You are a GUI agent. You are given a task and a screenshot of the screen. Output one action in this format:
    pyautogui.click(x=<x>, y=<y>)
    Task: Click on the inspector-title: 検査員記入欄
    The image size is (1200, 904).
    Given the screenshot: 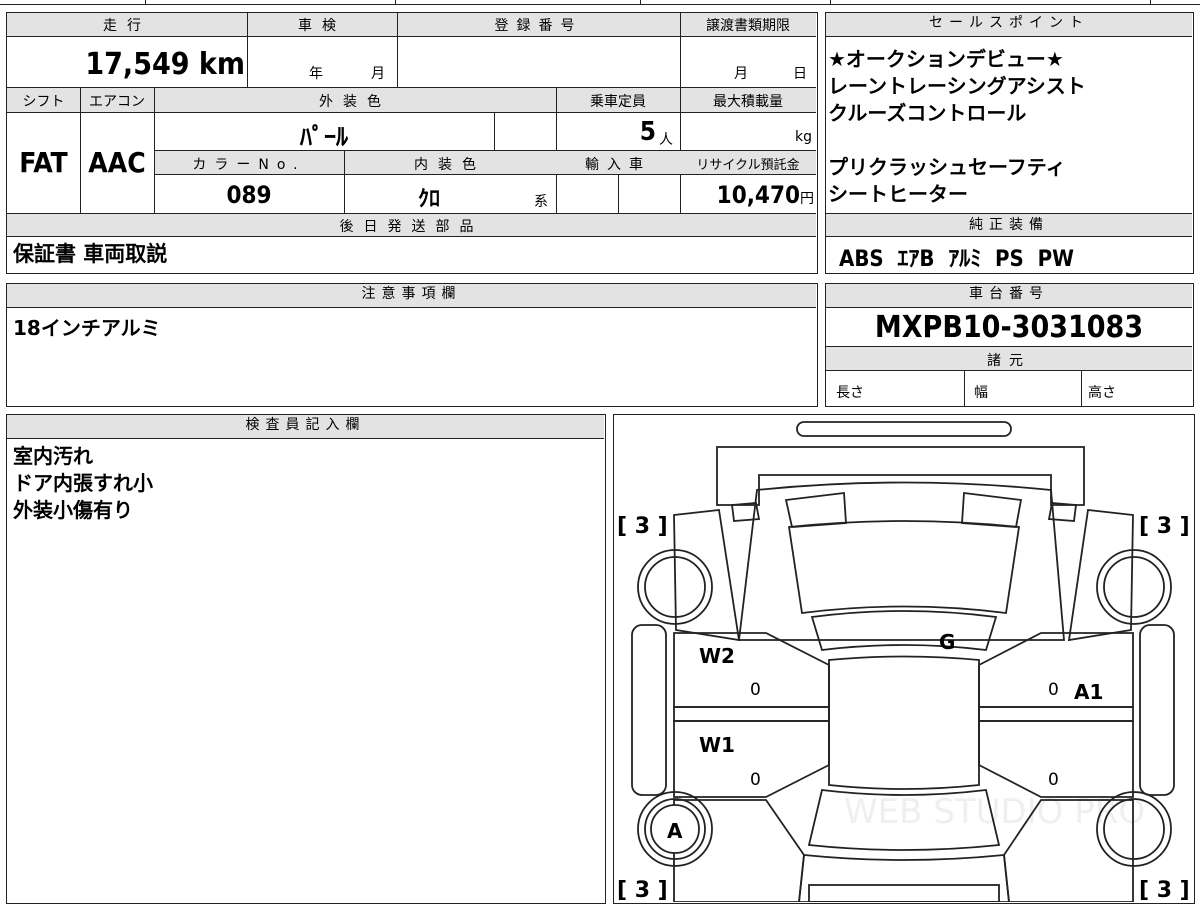 What is the action you would take?
    pyautogui.click(x=305, y=425)
    